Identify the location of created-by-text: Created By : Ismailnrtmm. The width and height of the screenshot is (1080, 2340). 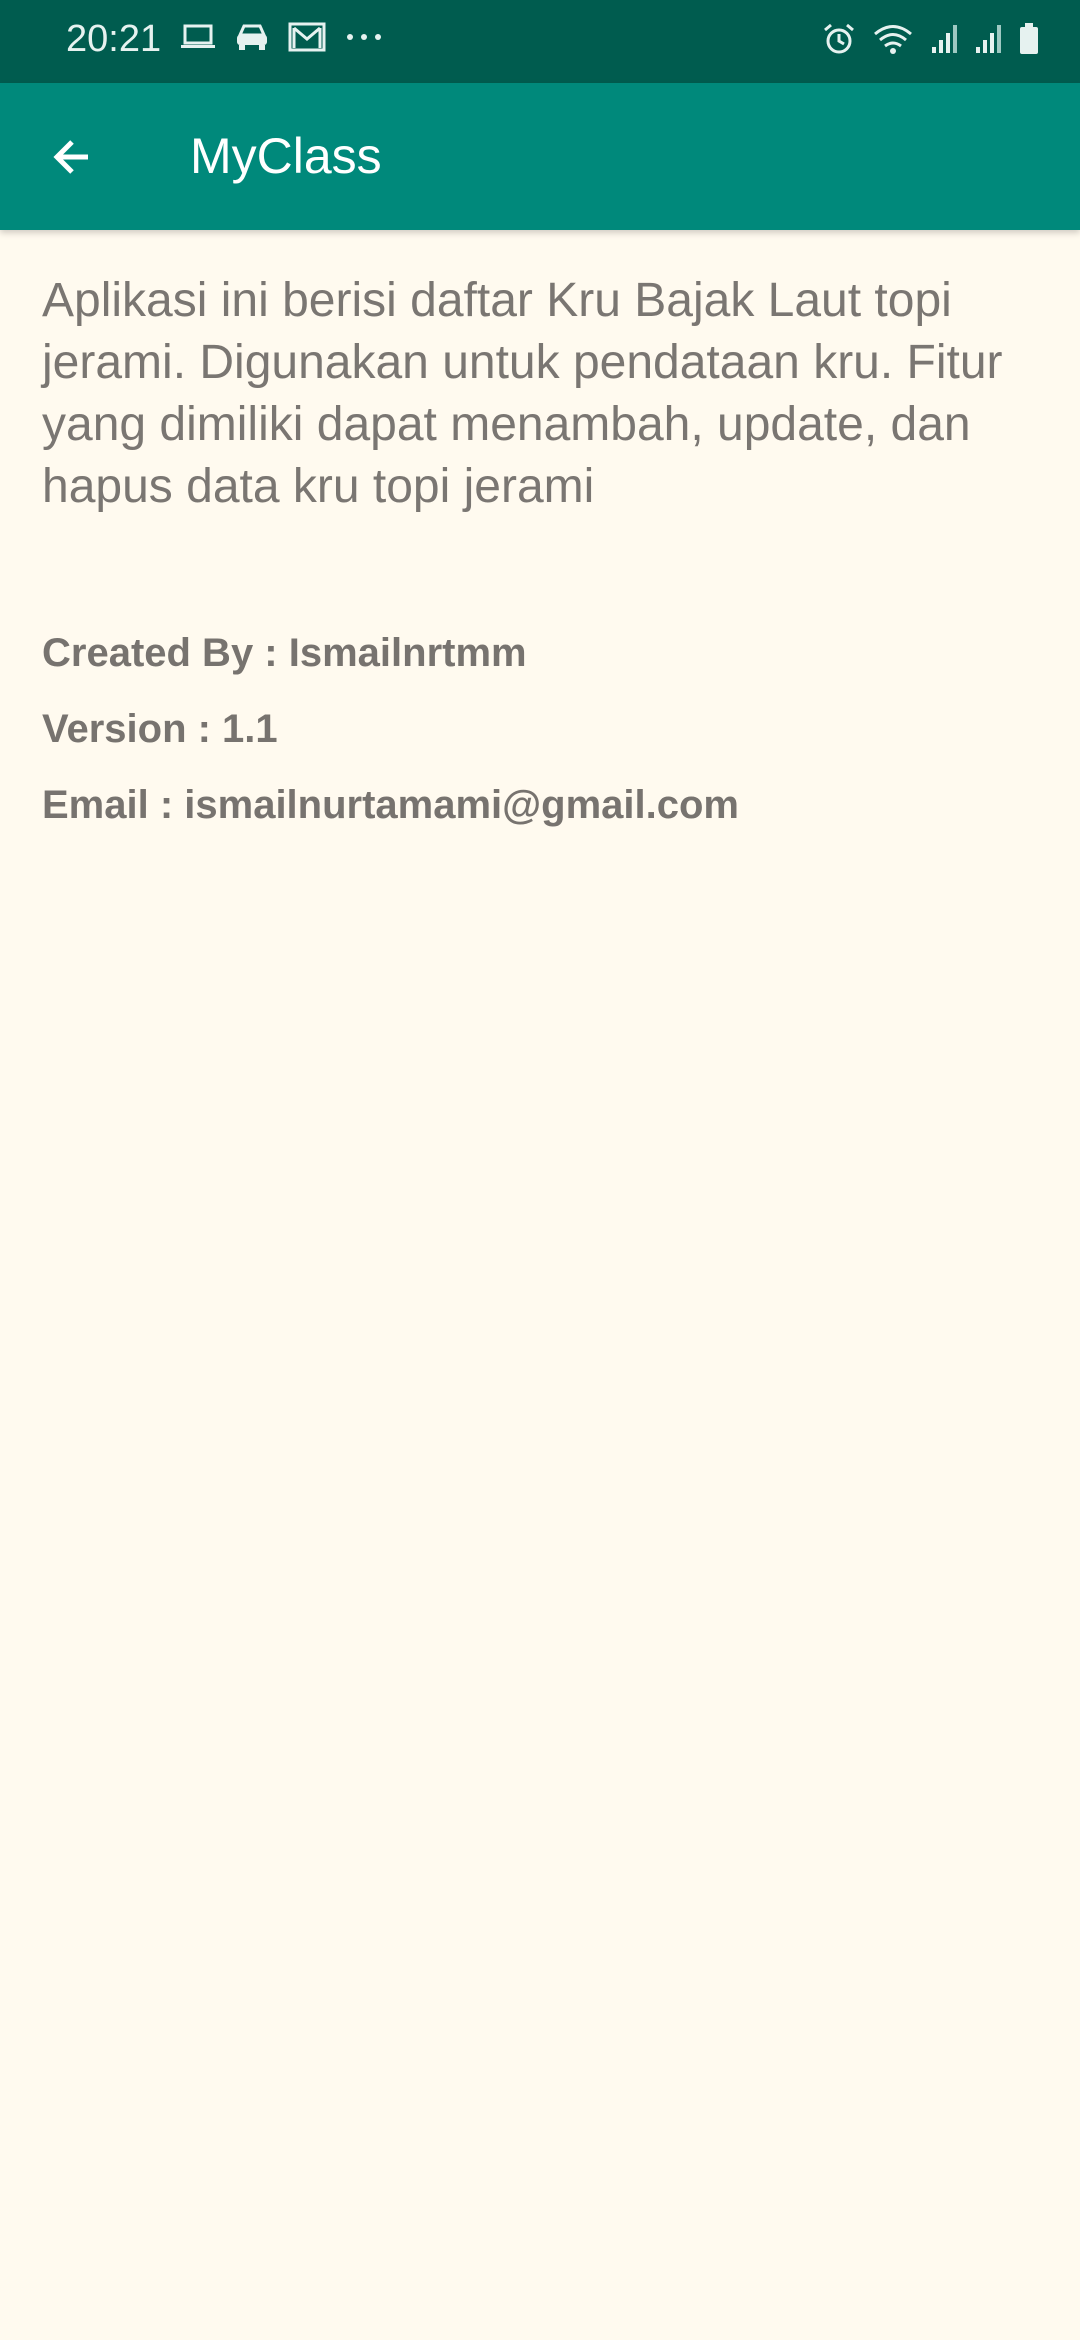
(284, 653).